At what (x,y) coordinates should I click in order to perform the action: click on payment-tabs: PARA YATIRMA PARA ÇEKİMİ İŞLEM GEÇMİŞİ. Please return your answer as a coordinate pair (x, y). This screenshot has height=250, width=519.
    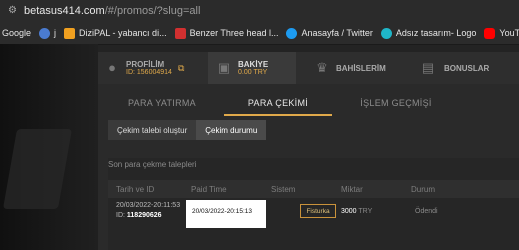
    Looking at the image, I should click on (313, 104).